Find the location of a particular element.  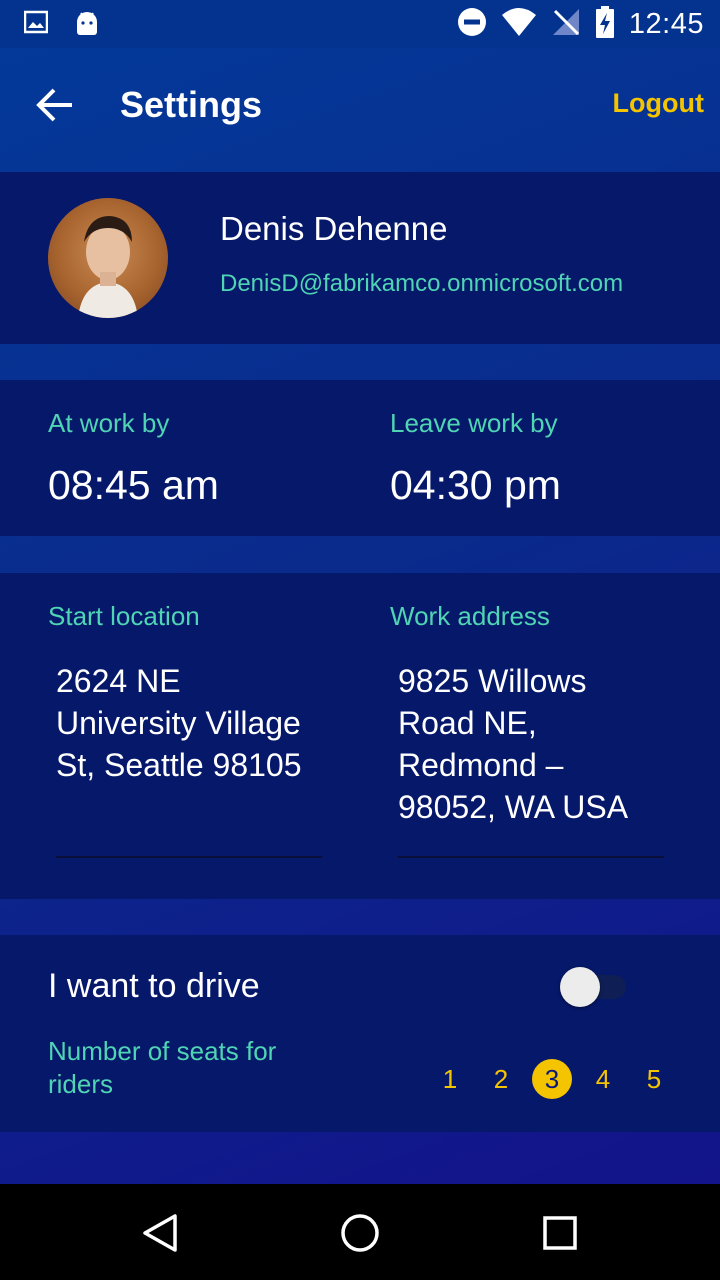

leave-work-label: Leave work by is located at coordinates (474, 423).